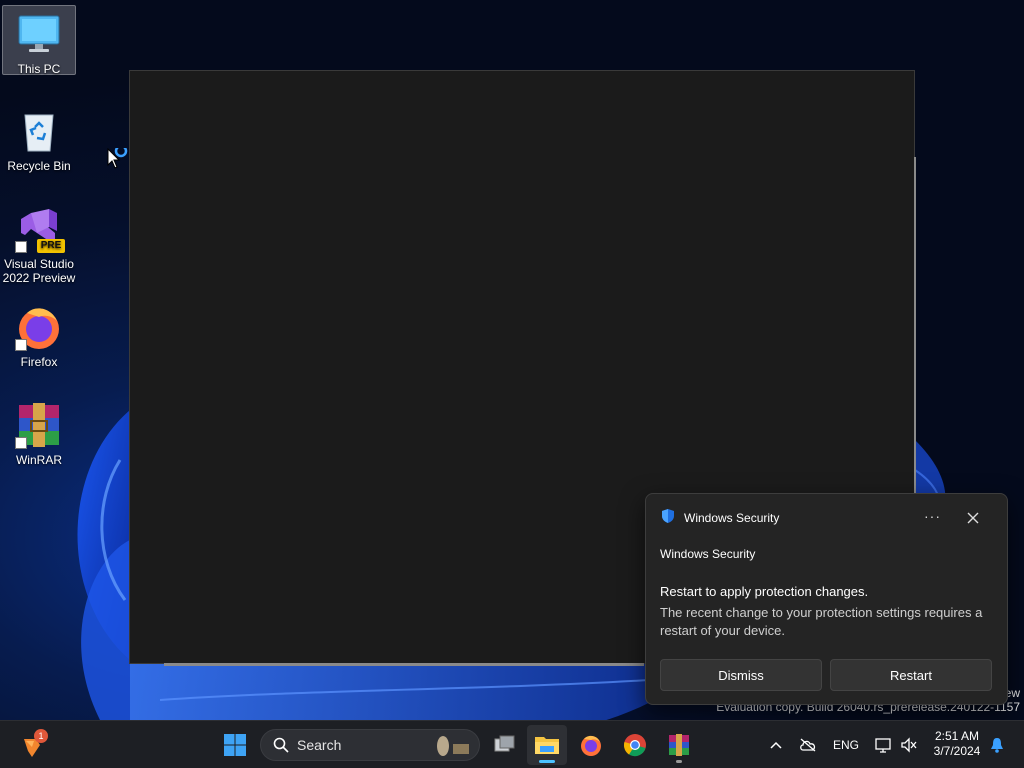 This screenshot has height=768, width=1024. I want to click on network-button, so click(883, 745).